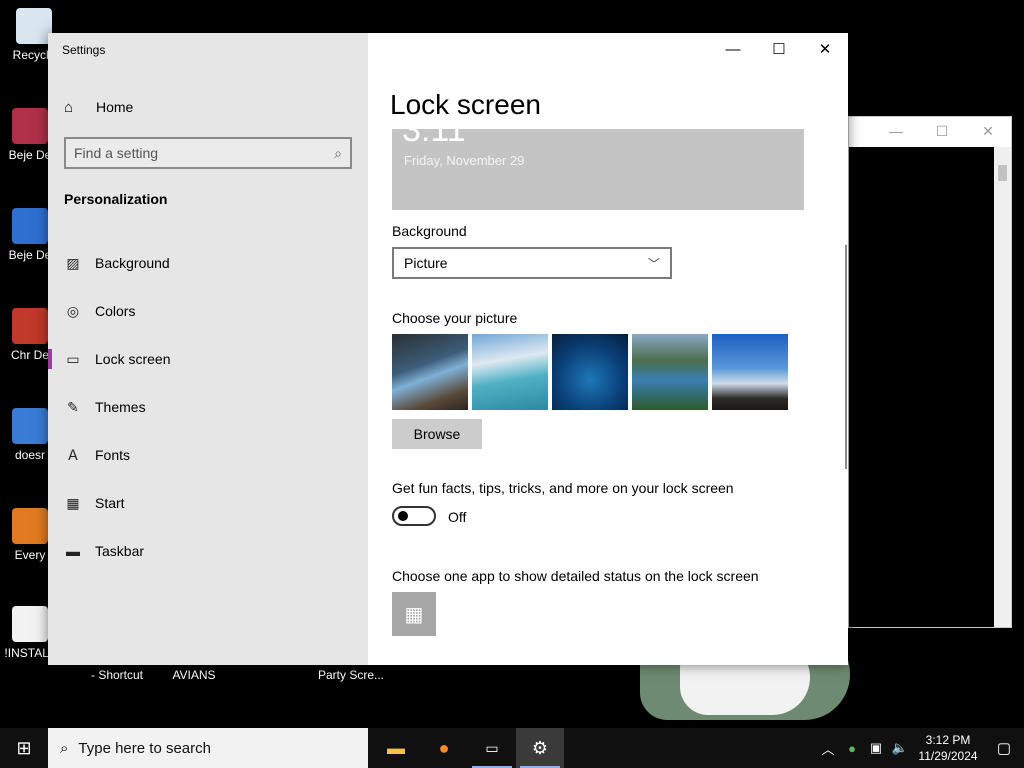 This screenshot has height=768, width=1024. What do you see at coordinates (414, 516) in the screenshot?
I see `fun-facts-toggle` at bounding box center [414, 516].